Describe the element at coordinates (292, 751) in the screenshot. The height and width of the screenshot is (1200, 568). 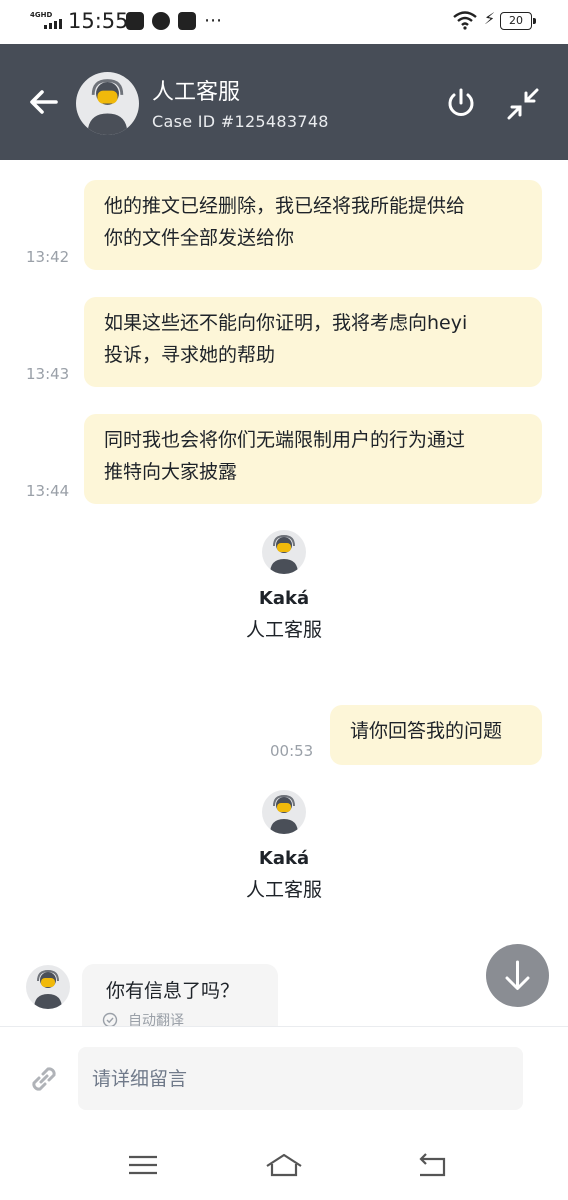
I see `message-time: 00:53` at that location.